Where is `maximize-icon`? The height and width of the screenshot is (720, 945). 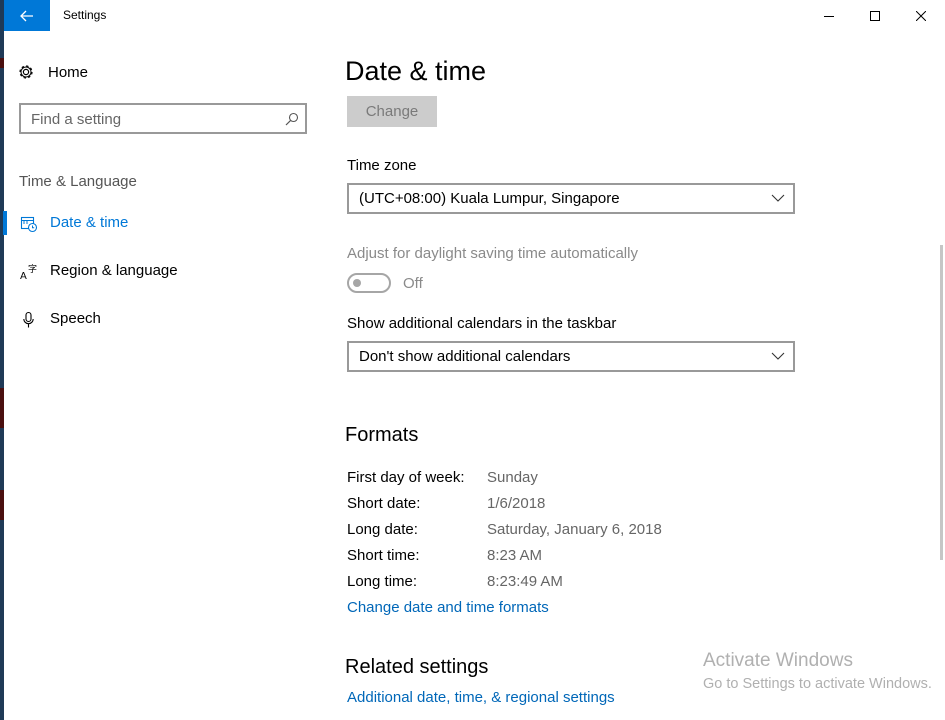
maximize-icon is located at coordinates (875, 15).